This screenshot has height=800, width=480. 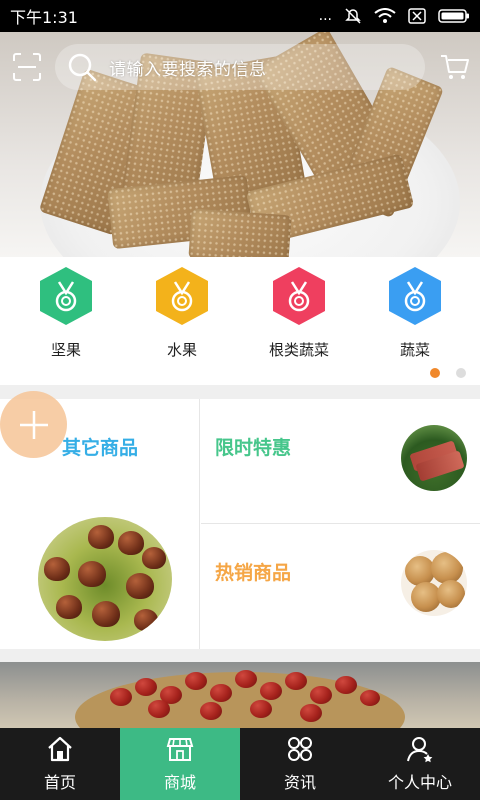 I want to click on promo-title: 其它商品, so click(x=100, y=448).